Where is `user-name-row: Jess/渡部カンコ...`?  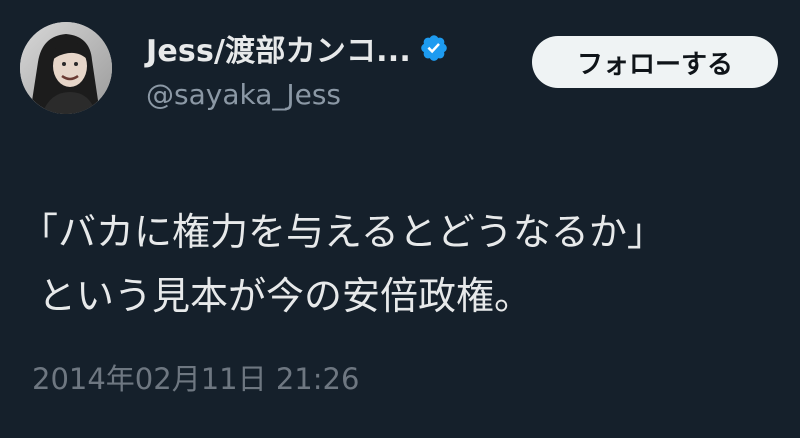
user-name-row: Jess/渡部カンコ... is located at coordinates (297, 49).